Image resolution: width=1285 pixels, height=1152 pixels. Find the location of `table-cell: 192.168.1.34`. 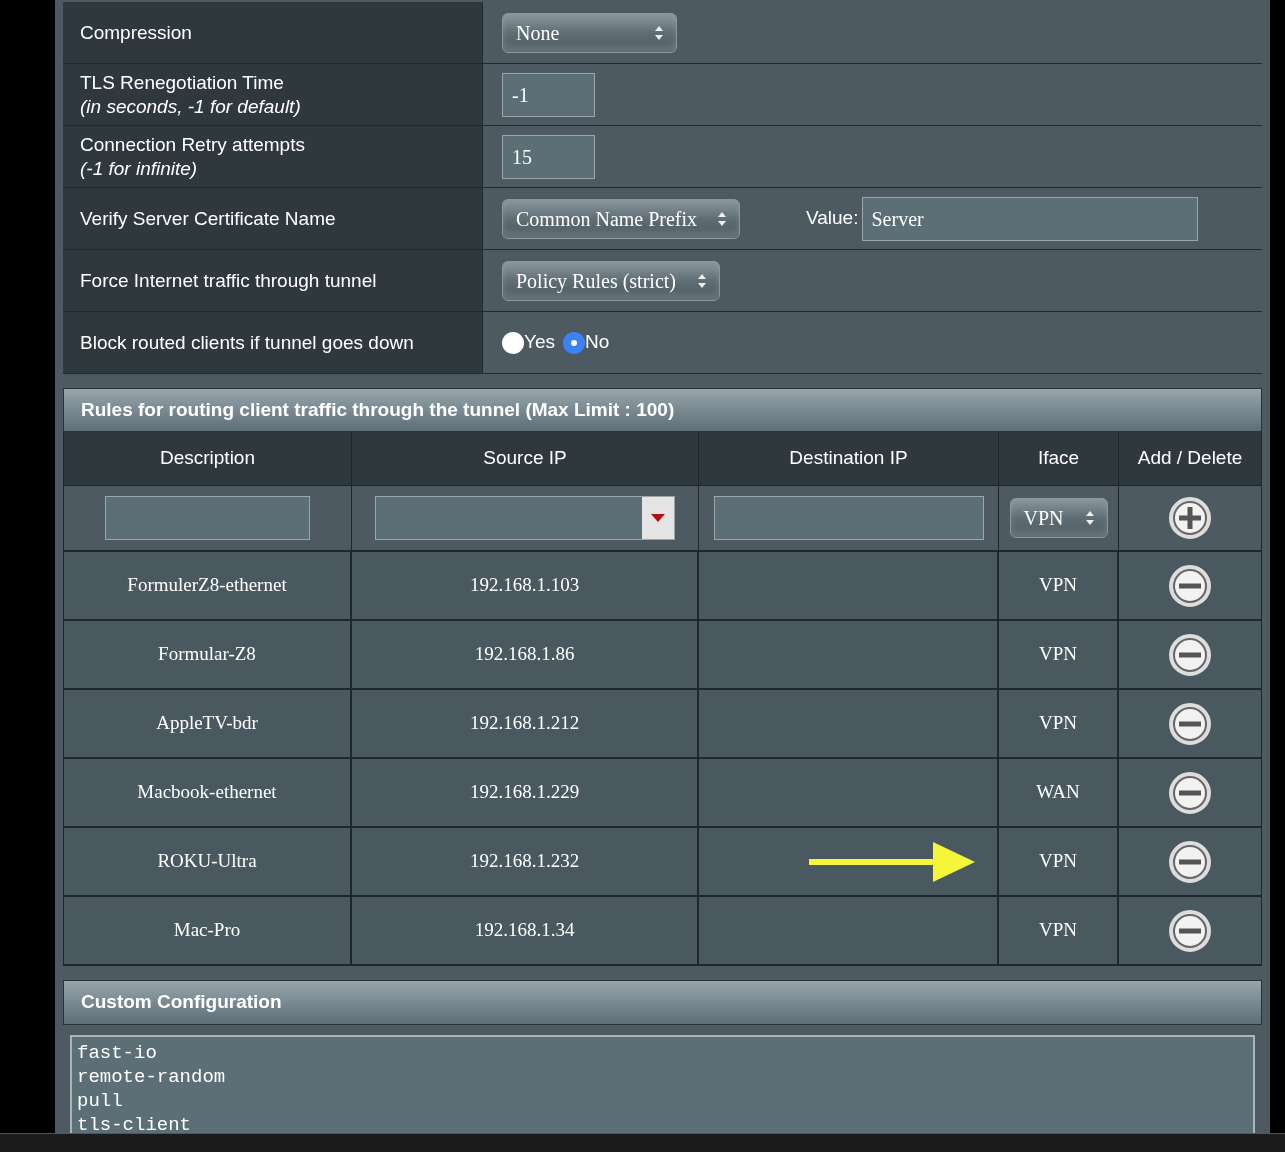

table-cell: 192.168.1.34 is located at coordinates (525, 930).